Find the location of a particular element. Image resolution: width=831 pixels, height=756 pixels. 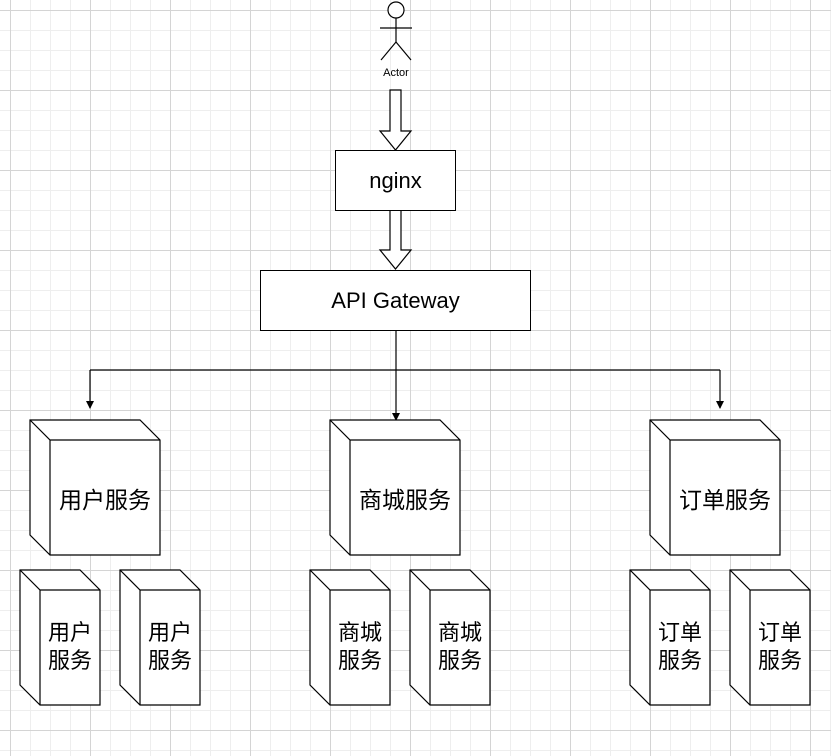

gateway-connectors is located at coordinates (405, 375).